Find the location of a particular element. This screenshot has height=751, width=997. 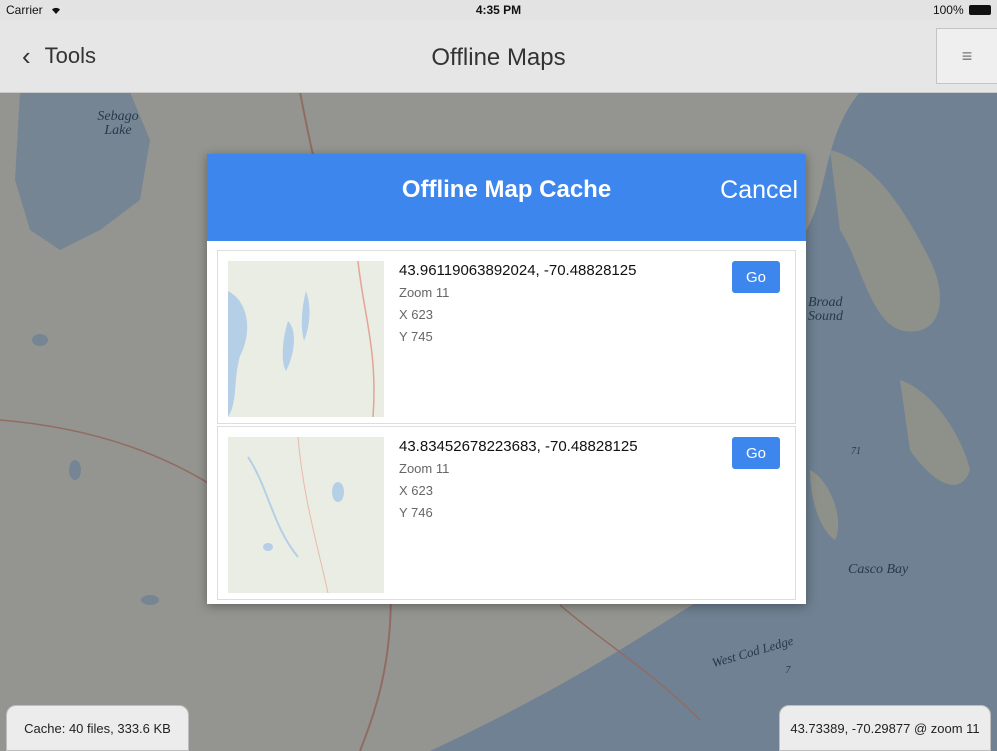

menu-button: ≡ is located at coordinates (966, 56).